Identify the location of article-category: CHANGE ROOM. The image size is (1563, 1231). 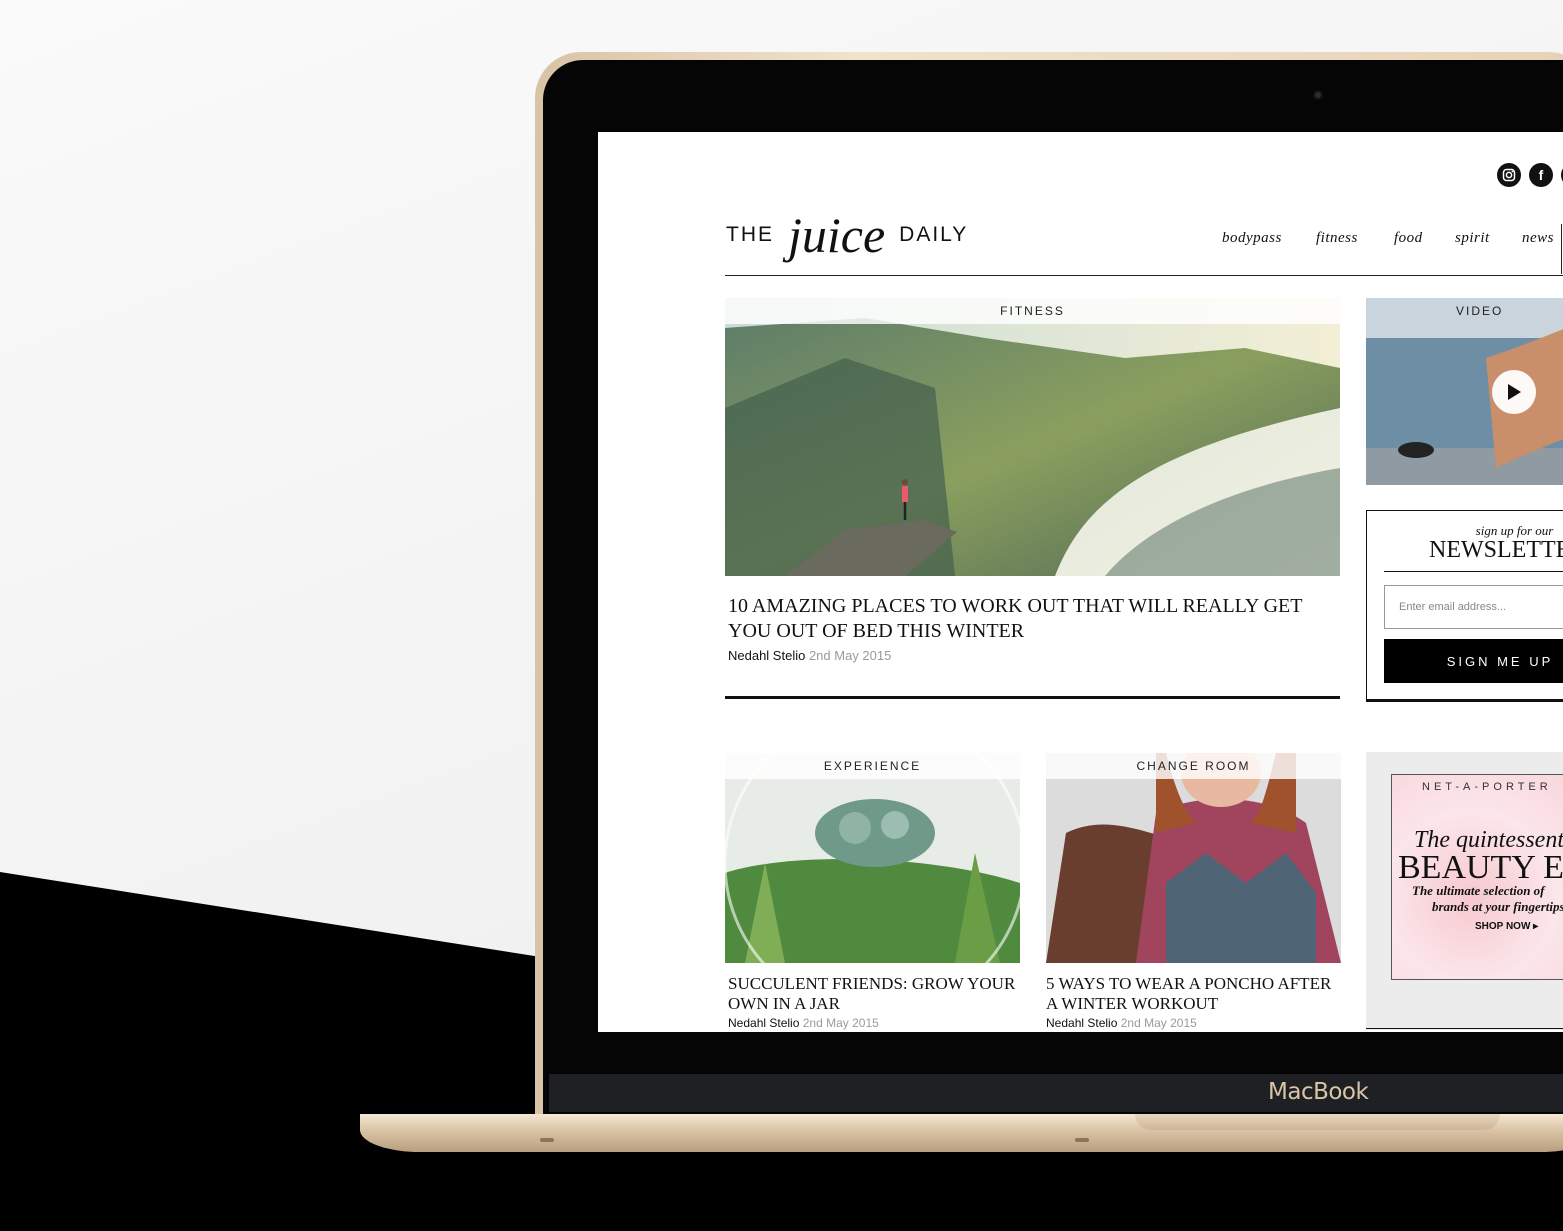
(1193, 766).